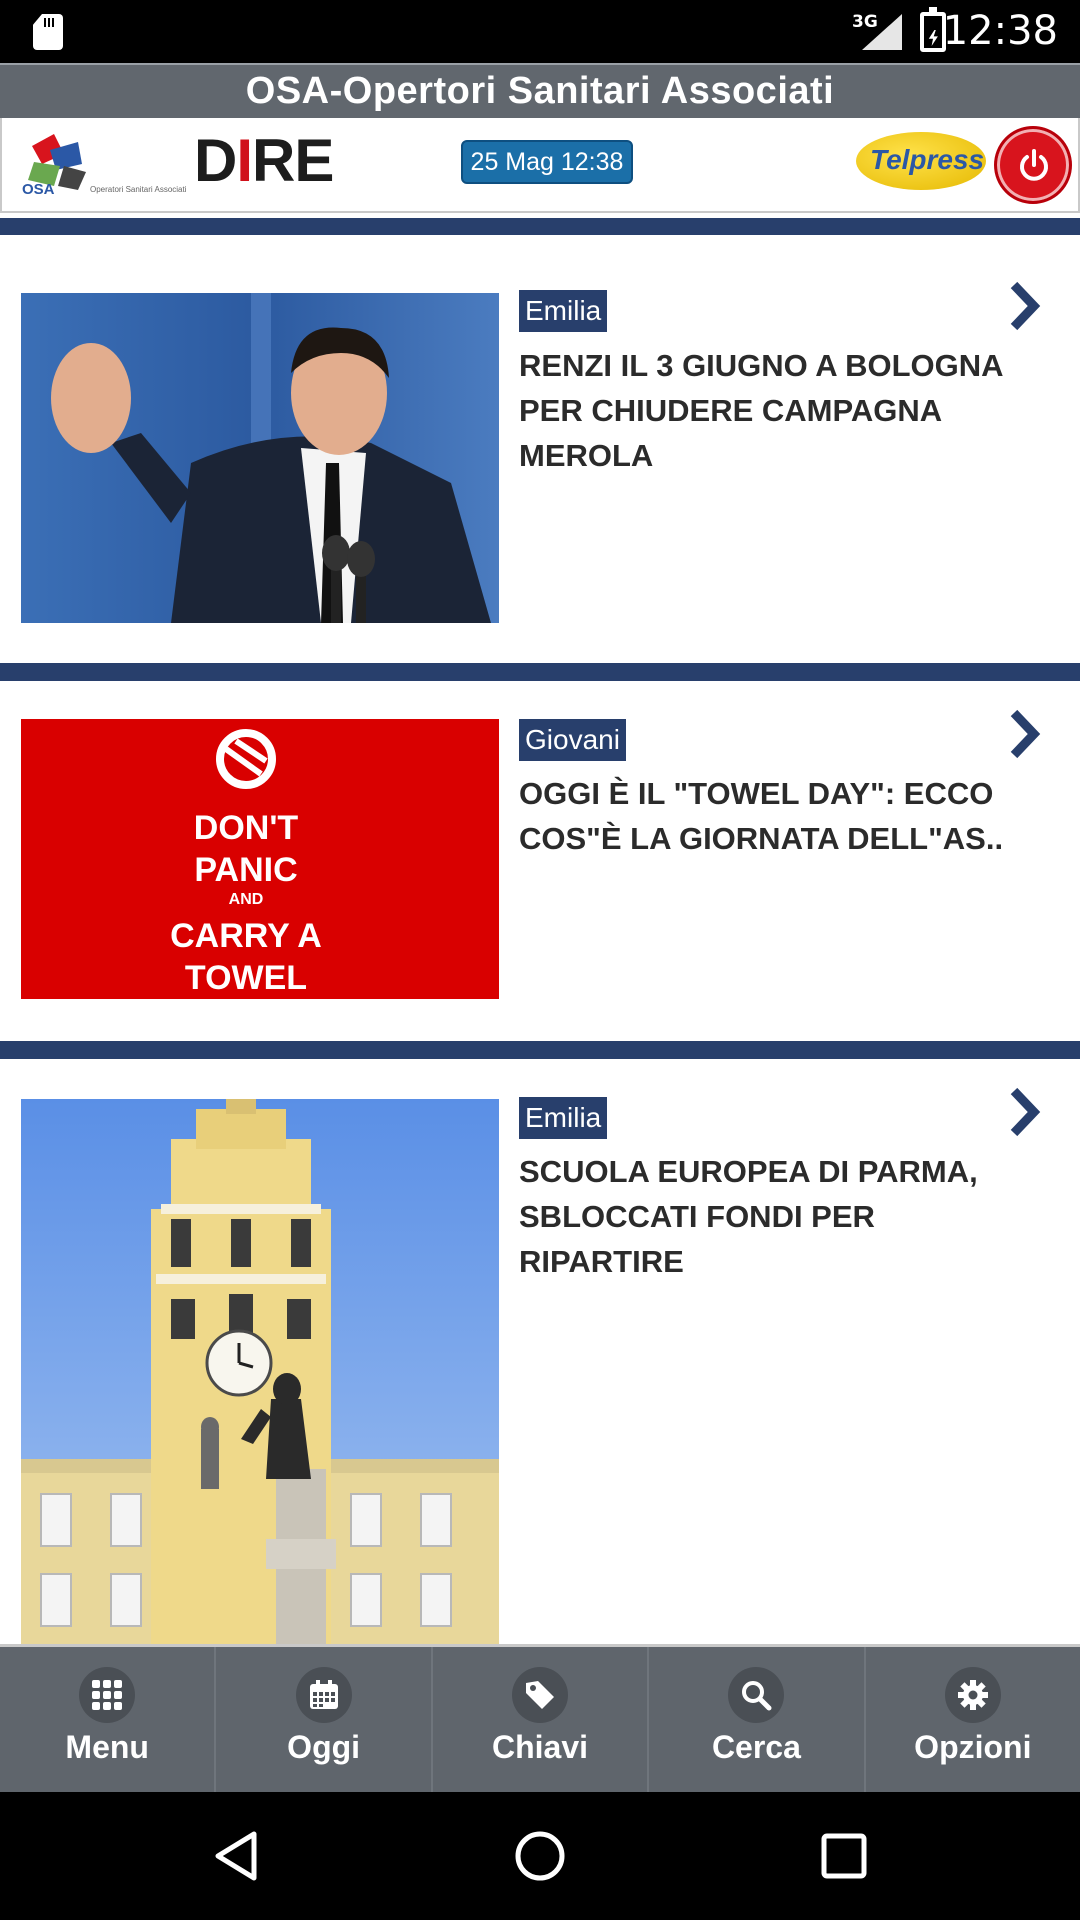 The height and width of the screenshot is (1920, 1080). I want to click on system-nav-bar, so click(540, 1856).